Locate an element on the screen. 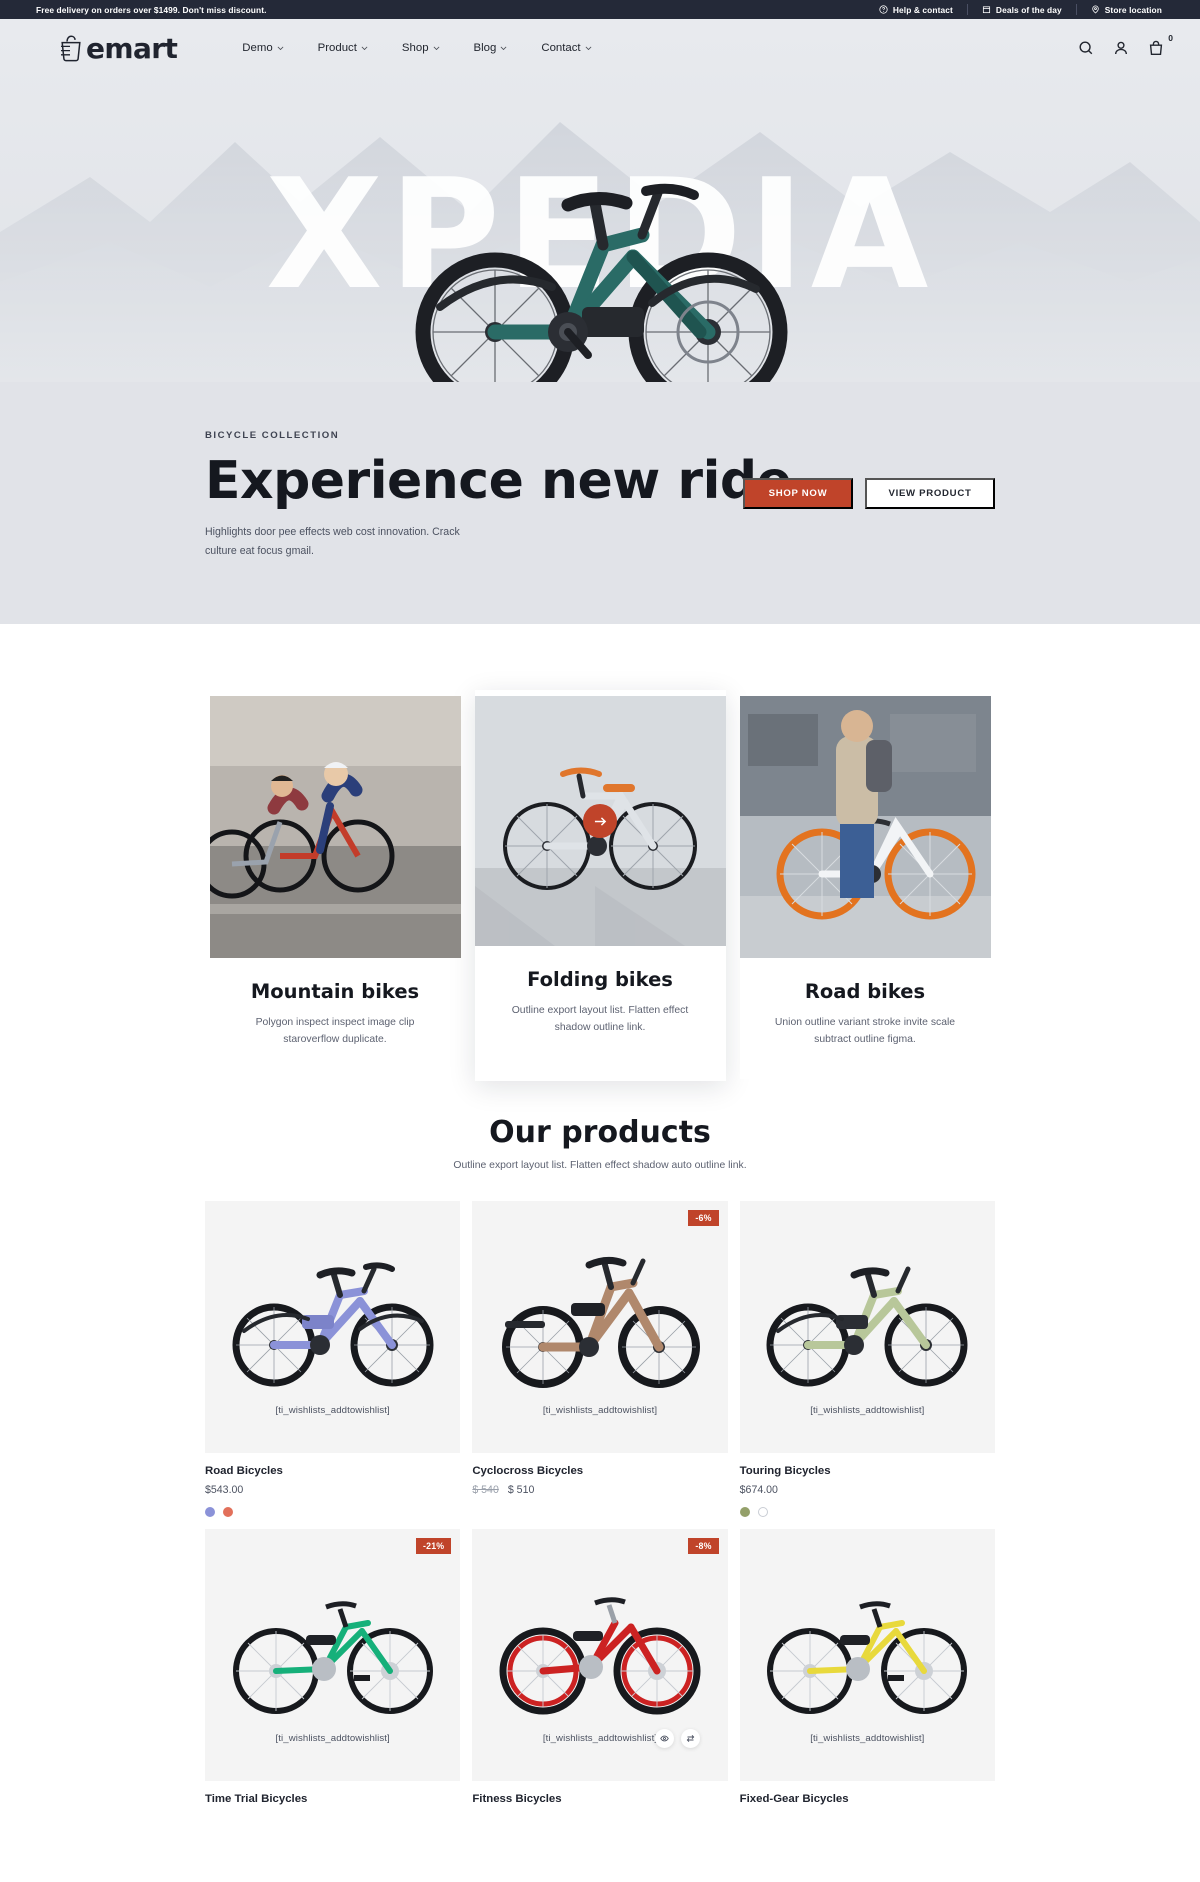 This screenshot has height=1882, width=1200. product-info: Cyclocross Bicycles $ 540 $ 510 is located at coordinates (599, 1474).